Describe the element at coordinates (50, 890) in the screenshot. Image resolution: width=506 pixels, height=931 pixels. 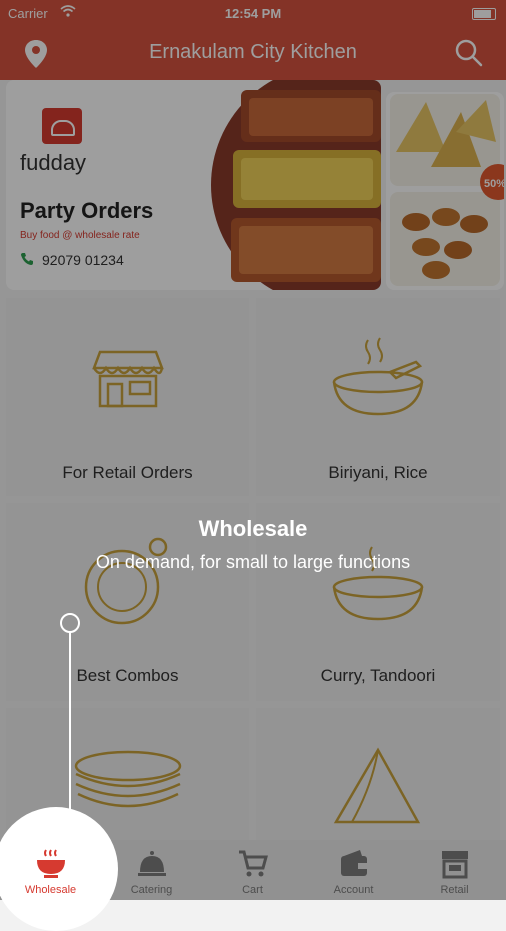
I see `tab-label: Wholesale` at that location.